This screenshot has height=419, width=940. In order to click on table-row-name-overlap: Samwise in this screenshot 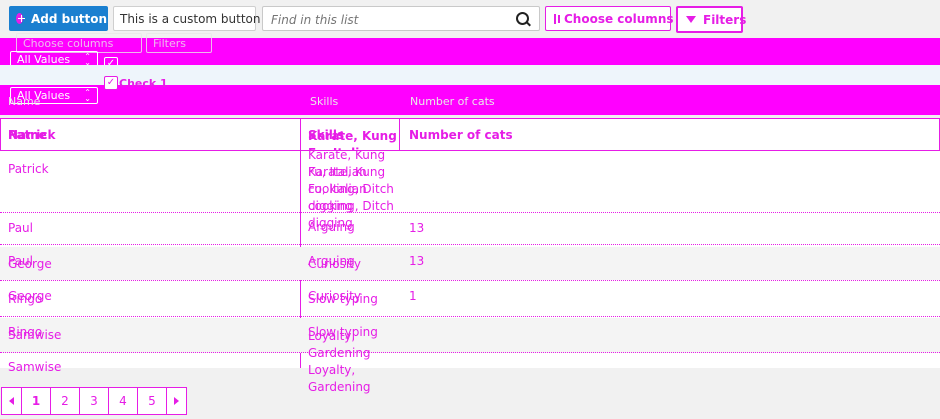, I will do `click(35, 367)`.